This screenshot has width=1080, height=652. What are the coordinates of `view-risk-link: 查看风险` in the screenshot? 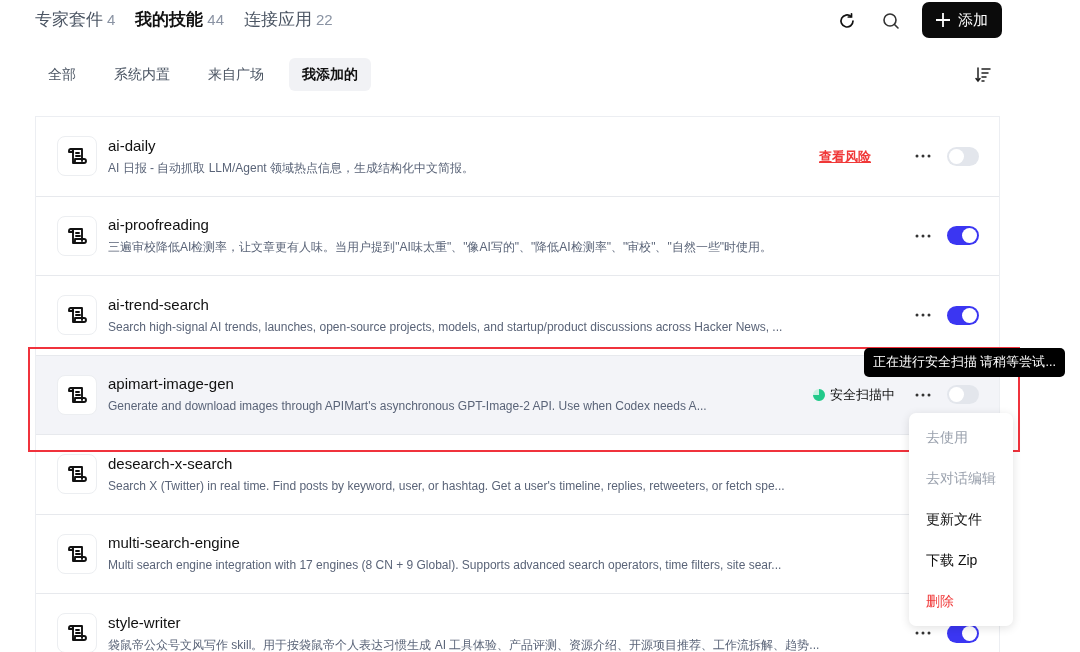 It's located at (845, 156).